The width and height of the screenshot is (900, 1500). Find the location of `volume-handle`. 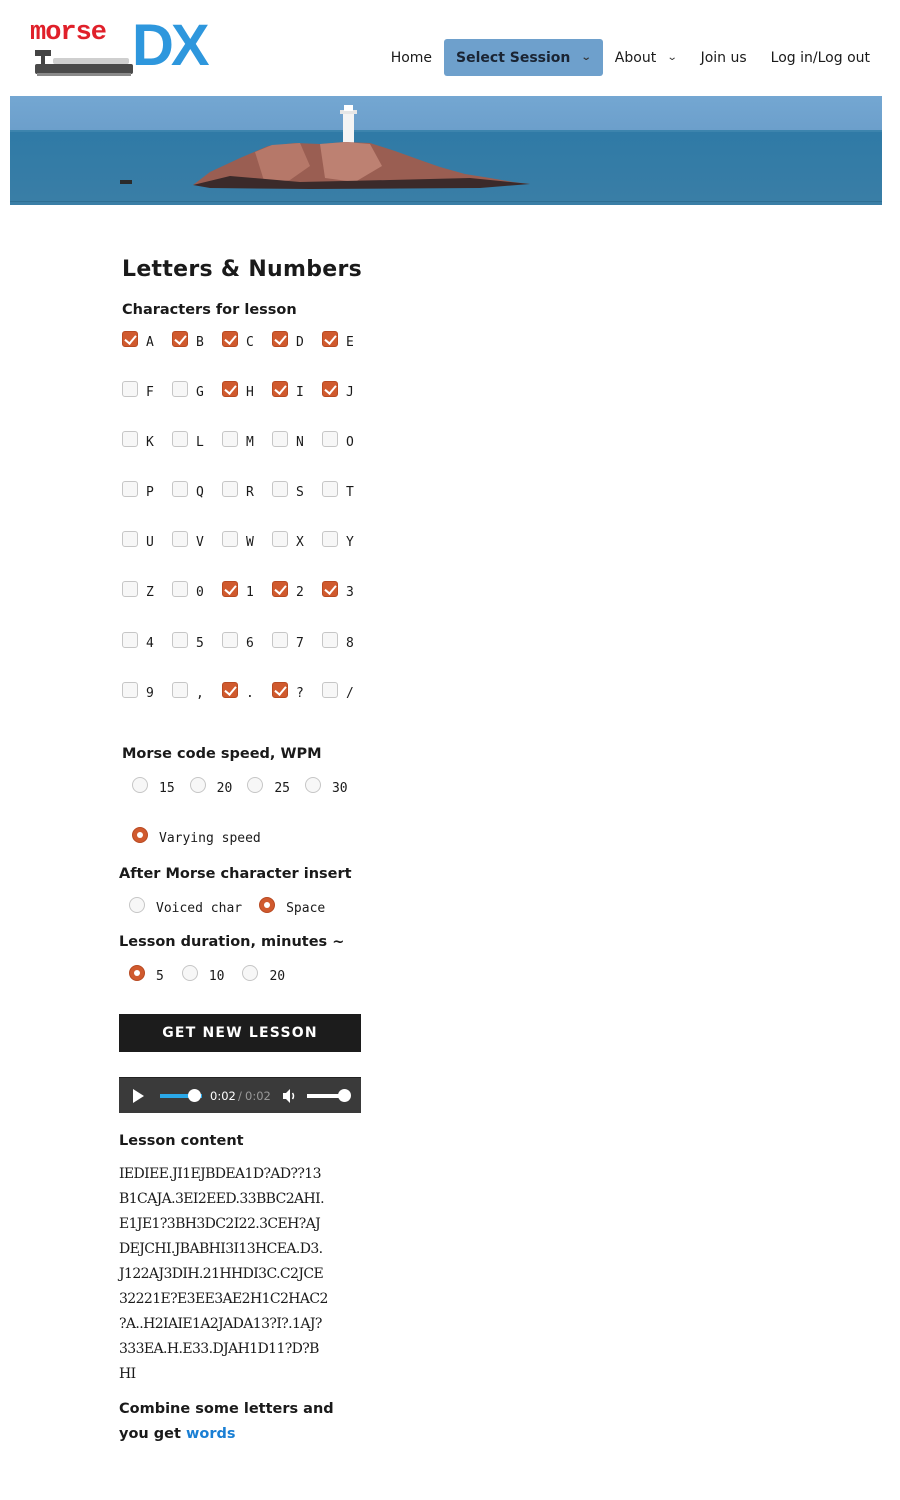

volume-handle is located at coordinates (344, 1095).